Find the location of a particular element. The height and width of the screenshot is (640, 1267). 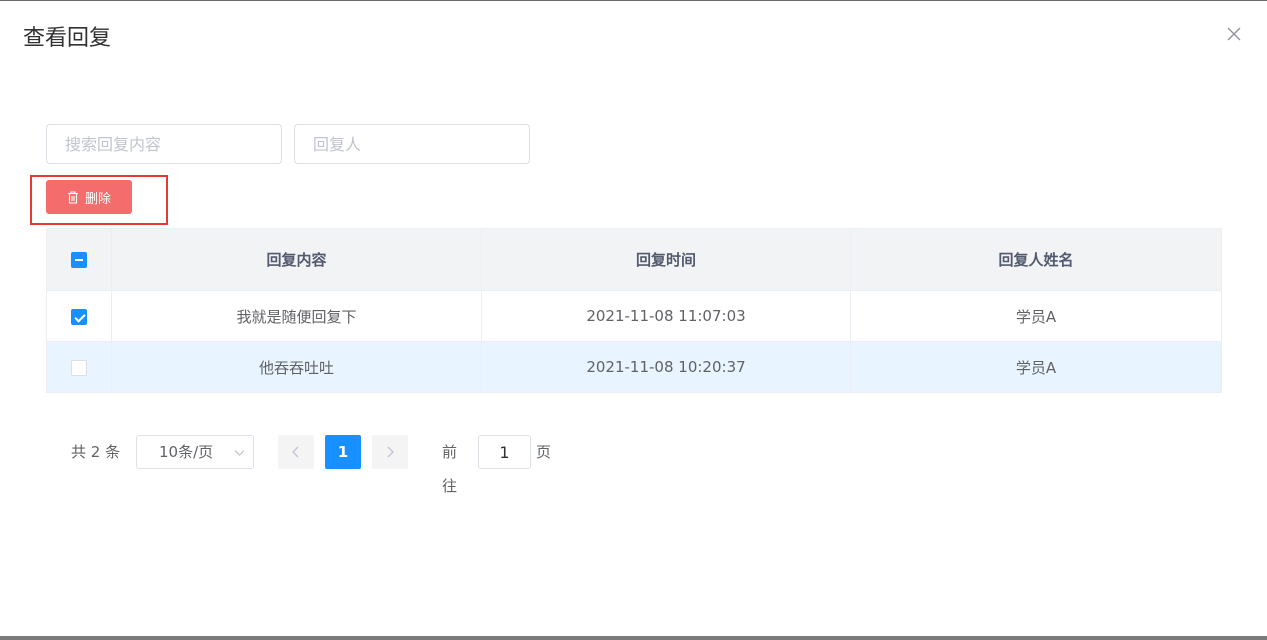

next-page-button is located at coordinates (390, 452).